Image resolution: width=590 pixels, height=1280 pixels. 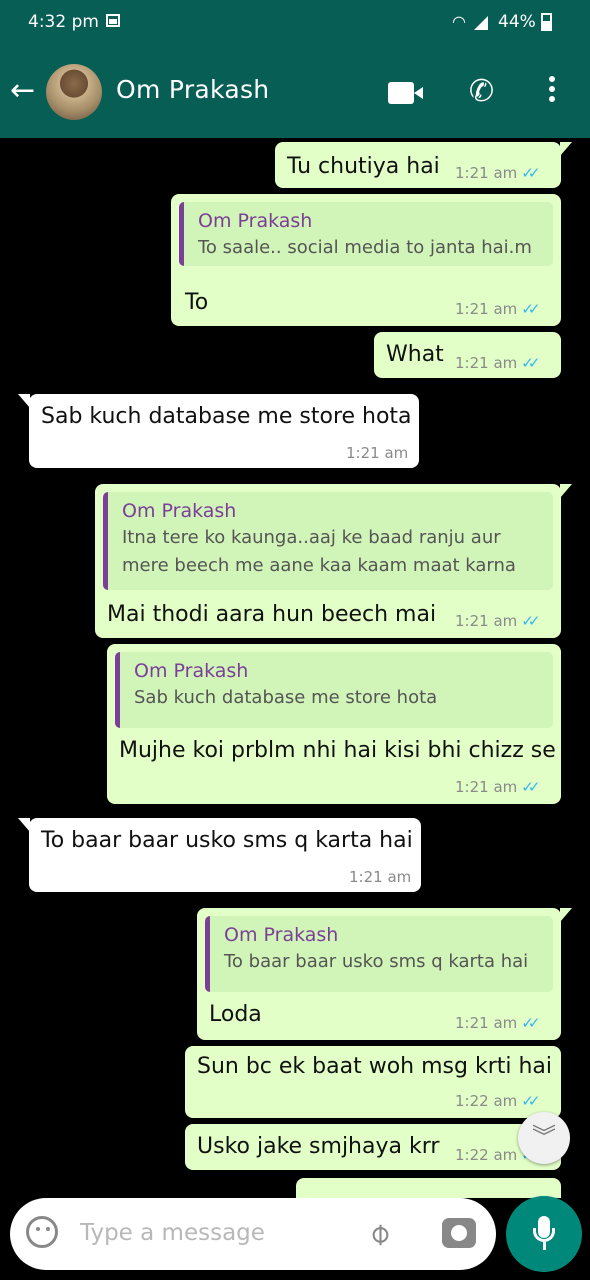 What do you see at coordinates (415, 354) in the screenshot?
I see `message-text: What` at bounding box center [415, 354].